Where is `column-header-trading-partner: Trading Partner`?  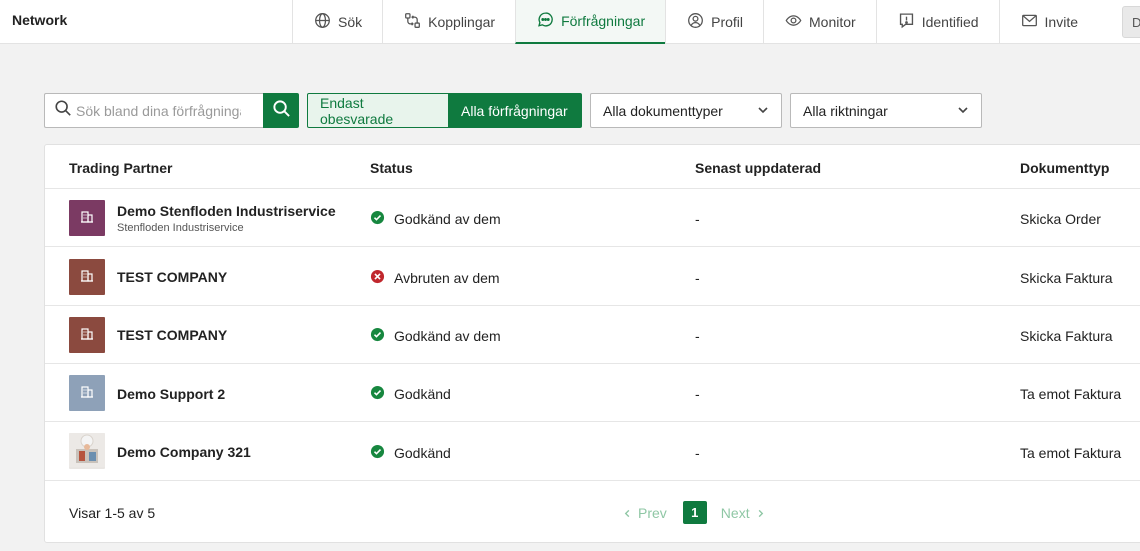
column-header-trading-partner: Trading Partner is located at coordinates (121, 168).